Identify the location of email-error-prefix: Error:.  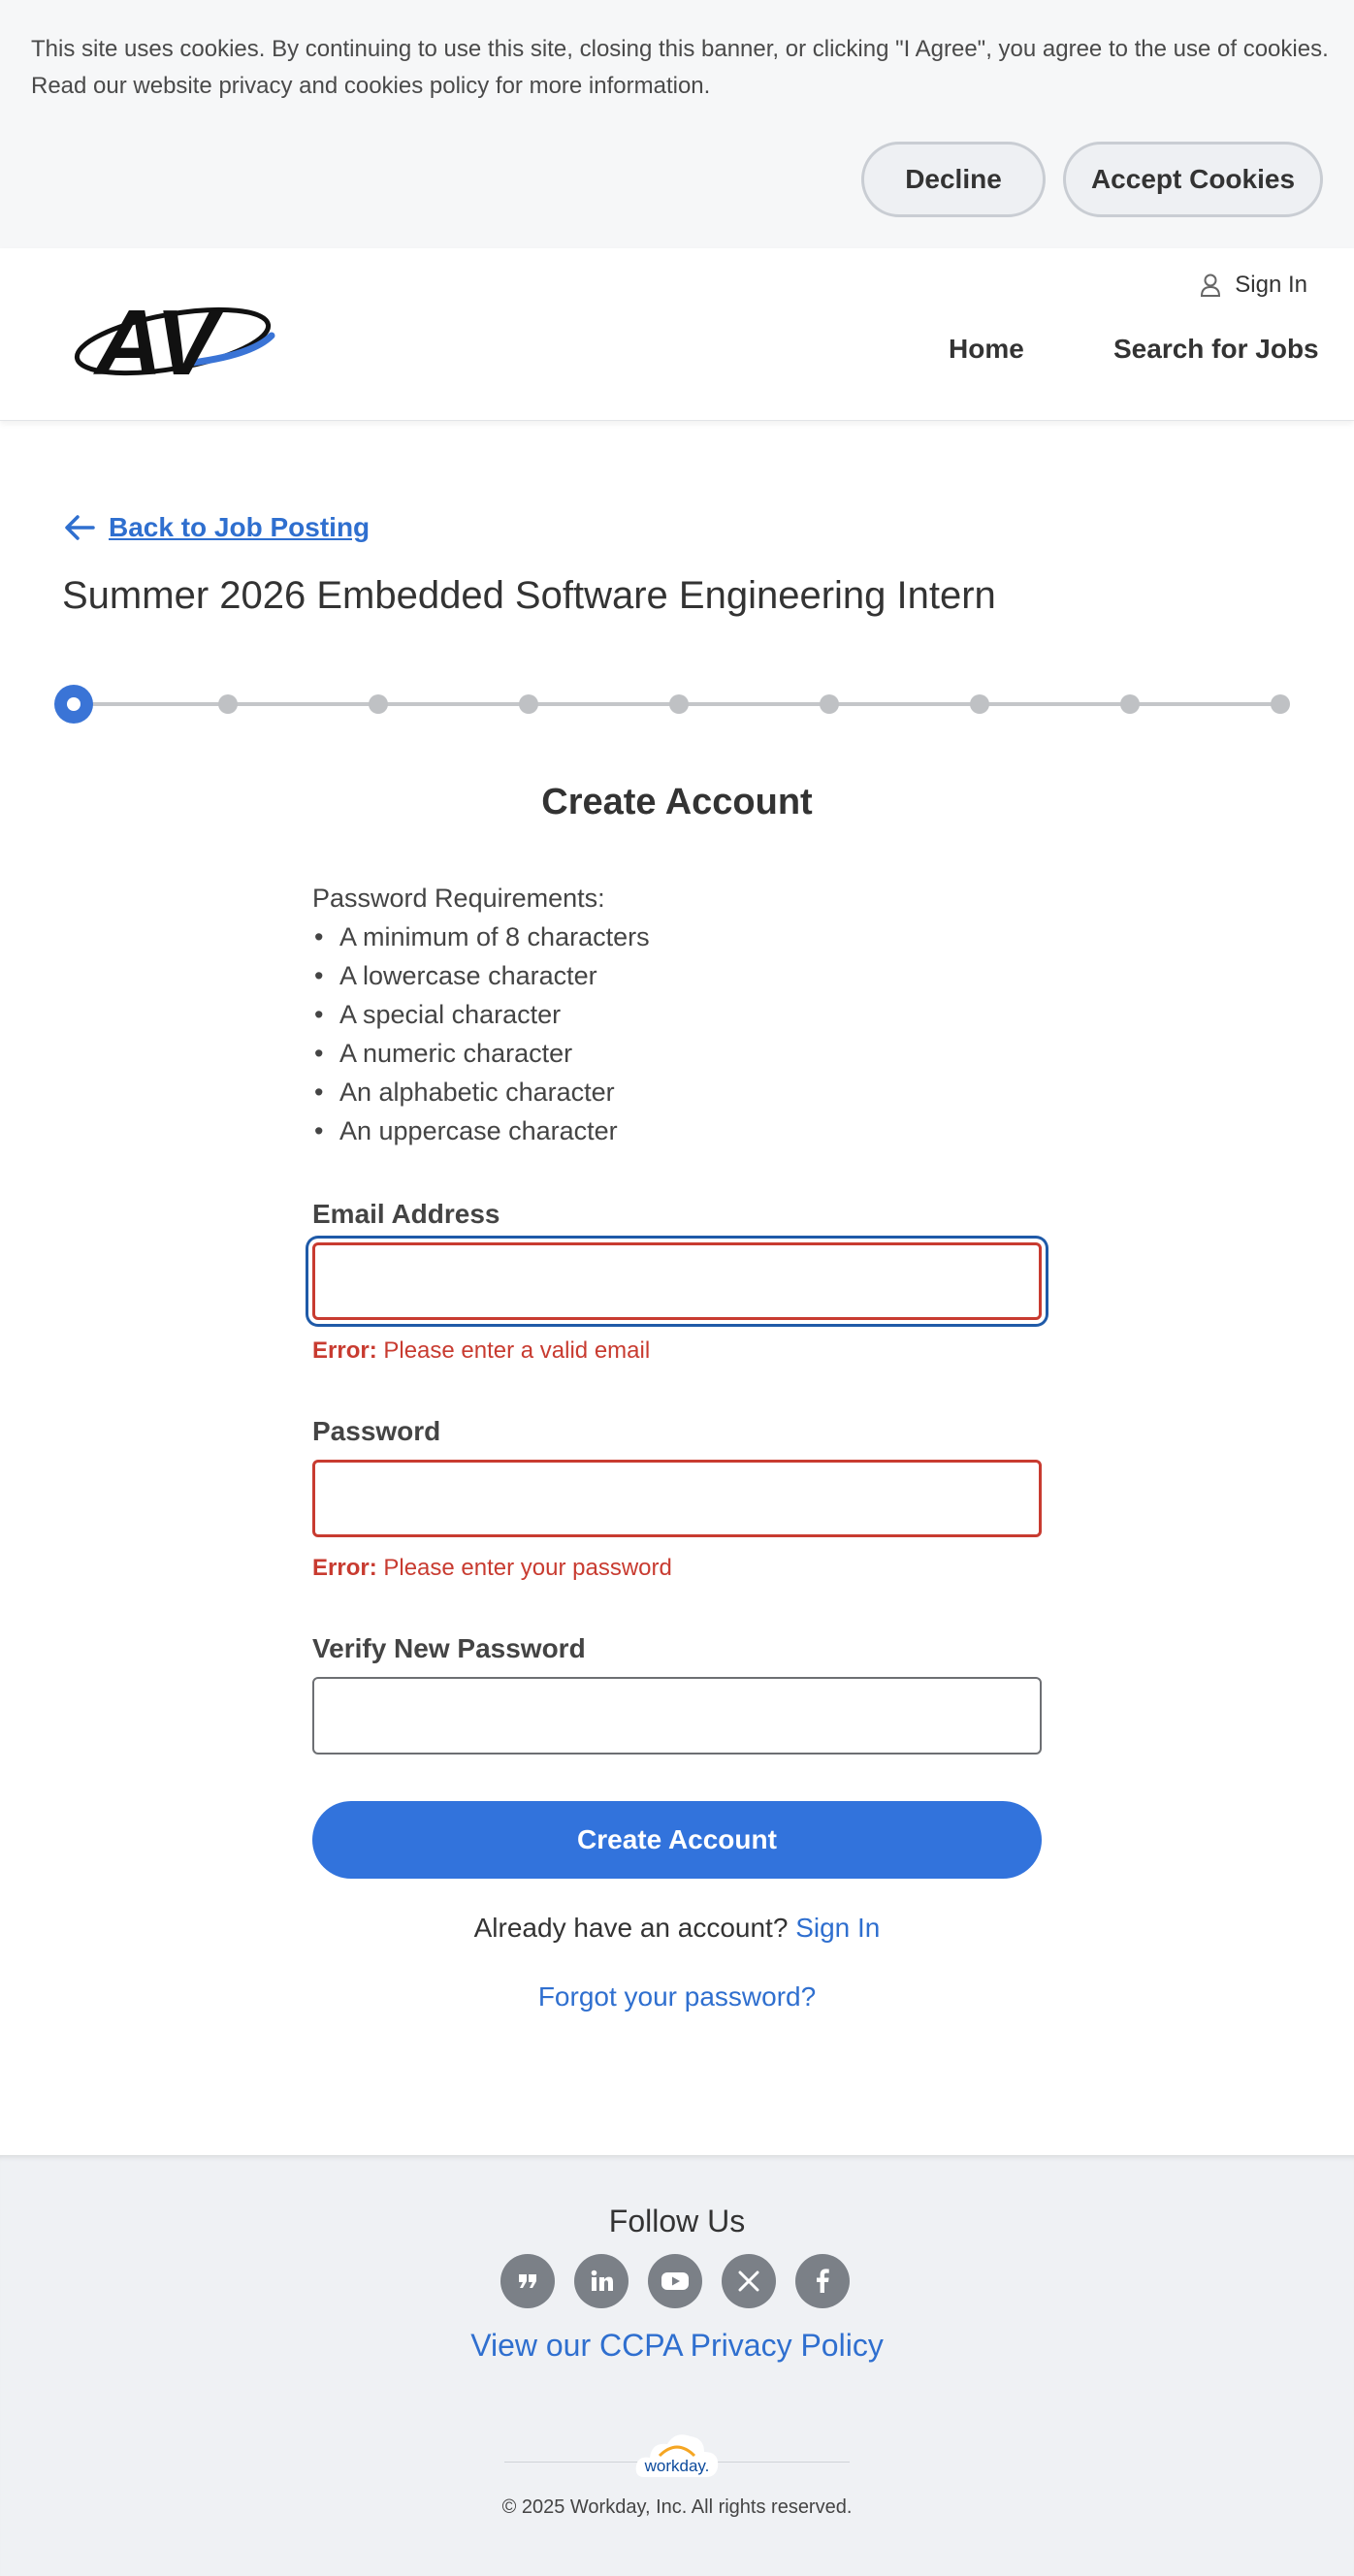
(344, 1350).